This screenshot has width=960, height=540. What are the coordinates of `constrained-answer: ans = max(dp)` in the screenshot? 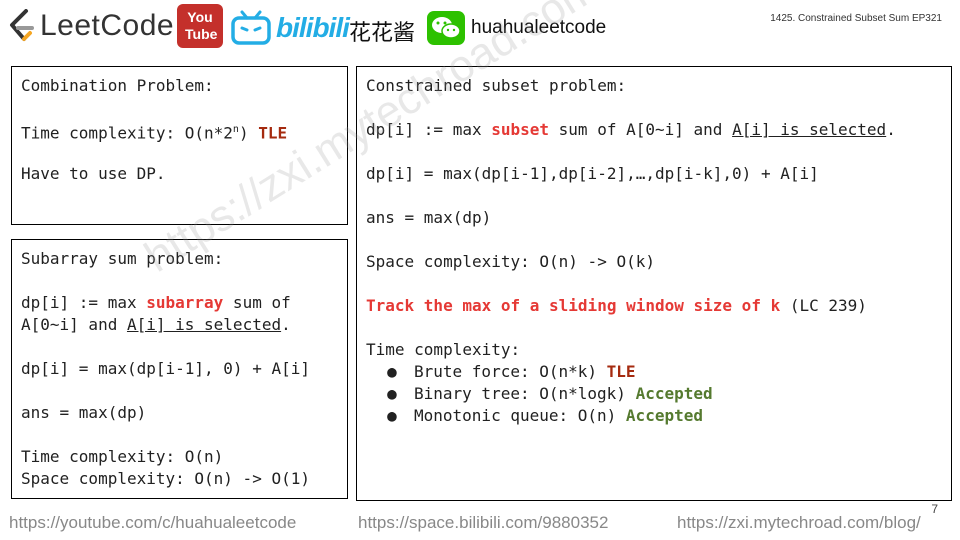 It's located at (429, 217).